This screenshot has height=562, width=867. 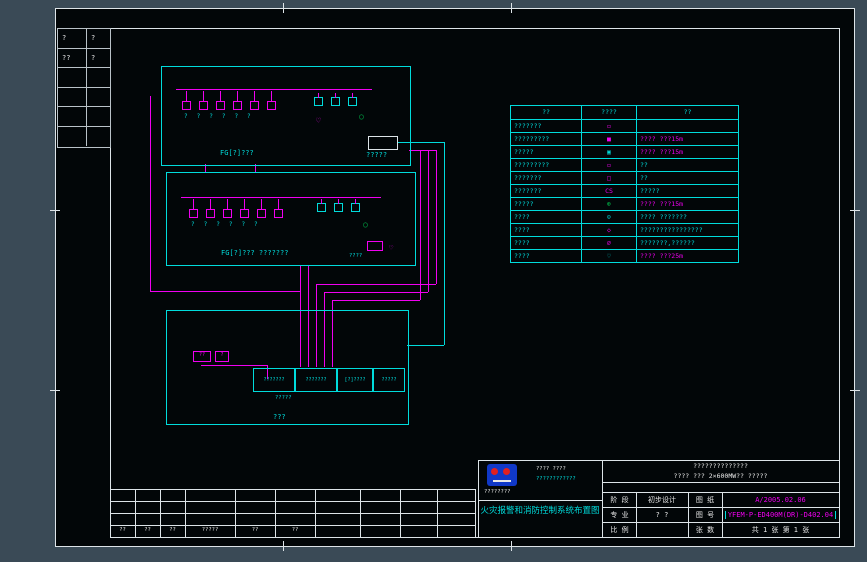 I want to click on relay-box: ?, so click(x=222, y=356).